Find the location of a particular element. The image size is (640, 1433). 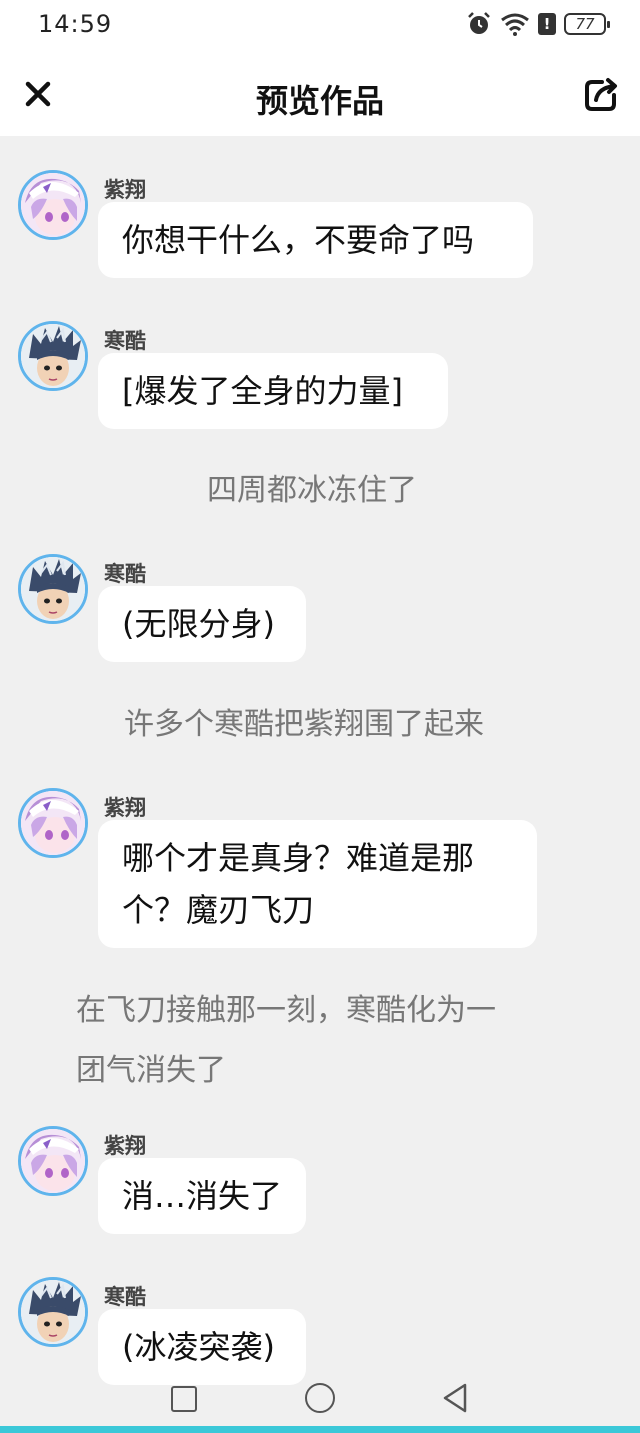

alert-icon: ! is located at coordinates (547, 24).